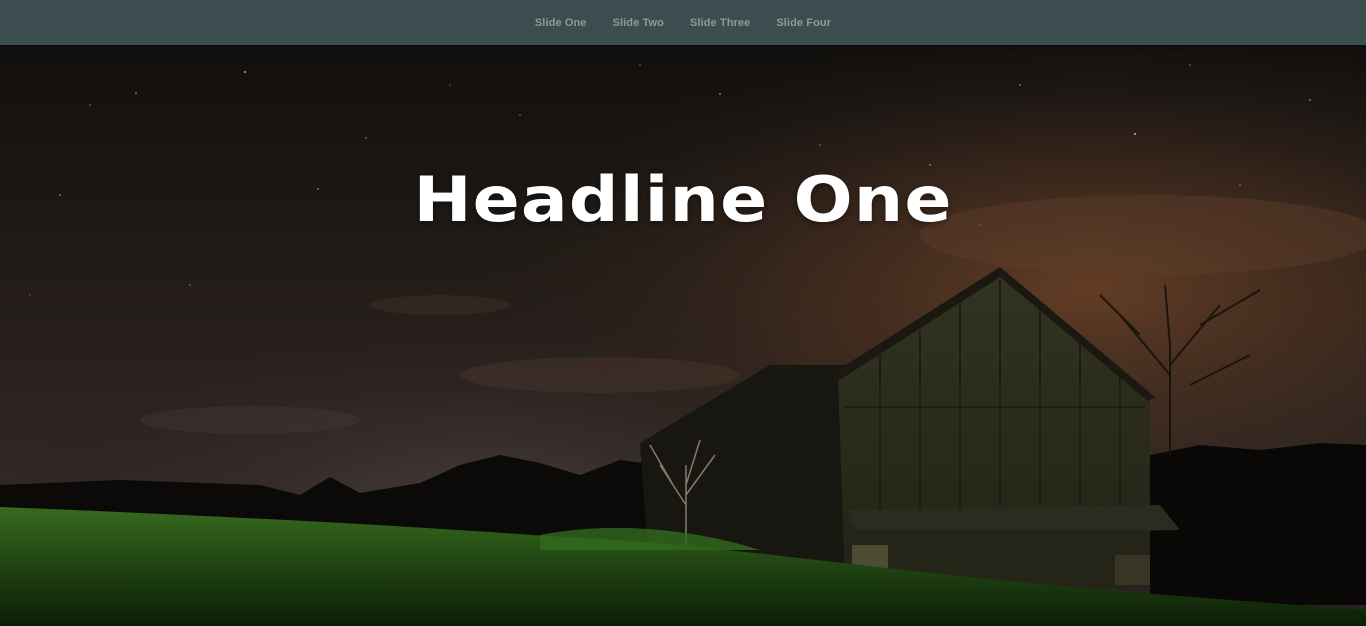  I want to click on nav-link-slide-three: Slide Three, so click(720, 23).